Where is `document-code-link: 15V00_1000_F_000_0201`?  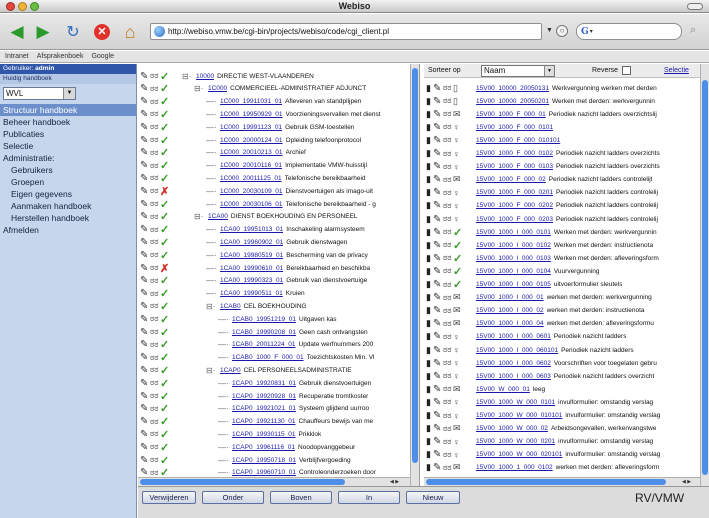
document-code-link: 15V00_1000_F_000_0201 is located at coordinates (514, 192).